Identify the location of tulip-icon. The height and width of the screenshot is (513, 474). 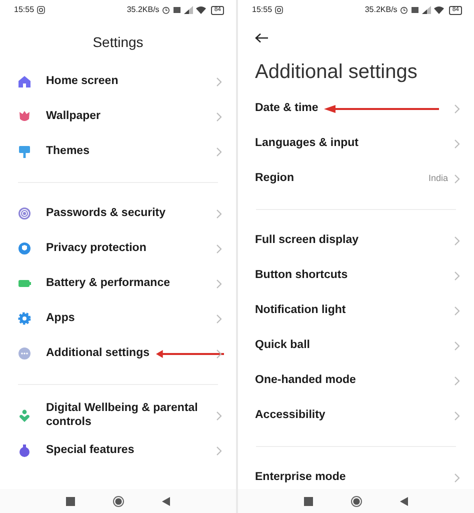
(24, 116).